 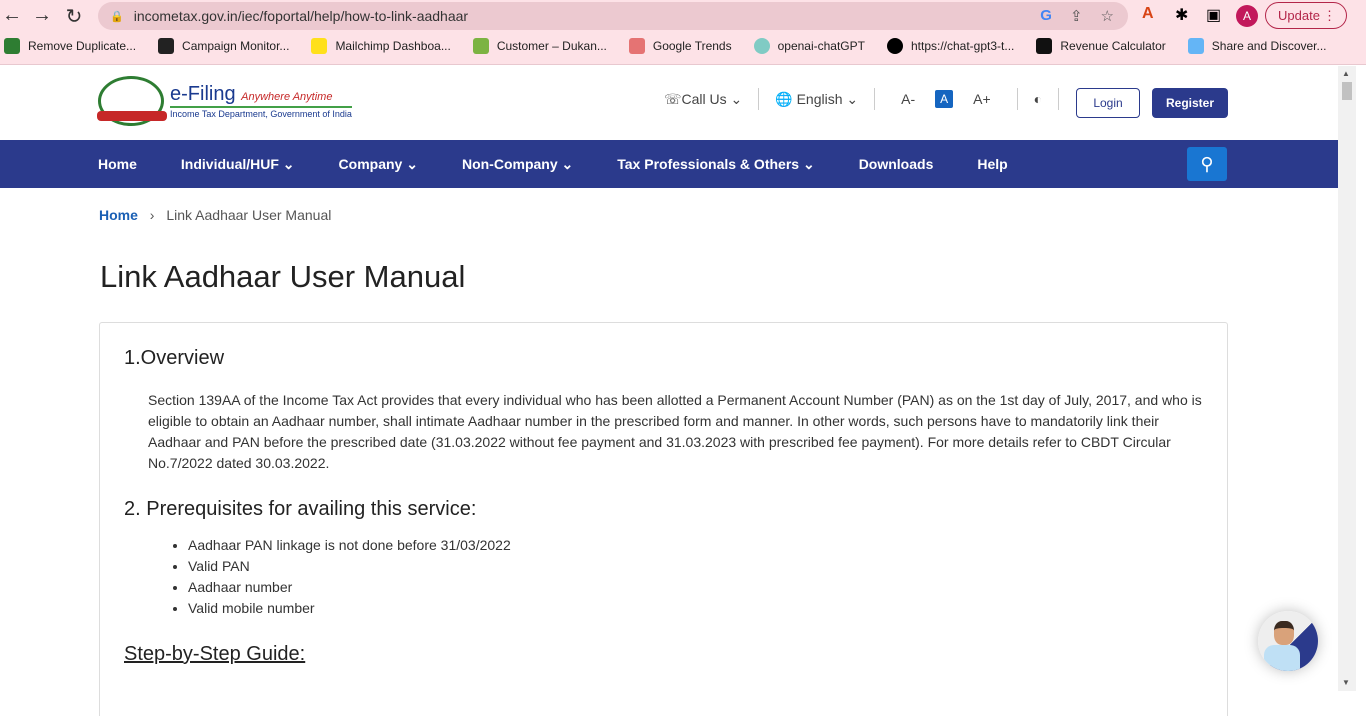 I want to click on nav-company: Company ⌄, so click(x=378, y=164).